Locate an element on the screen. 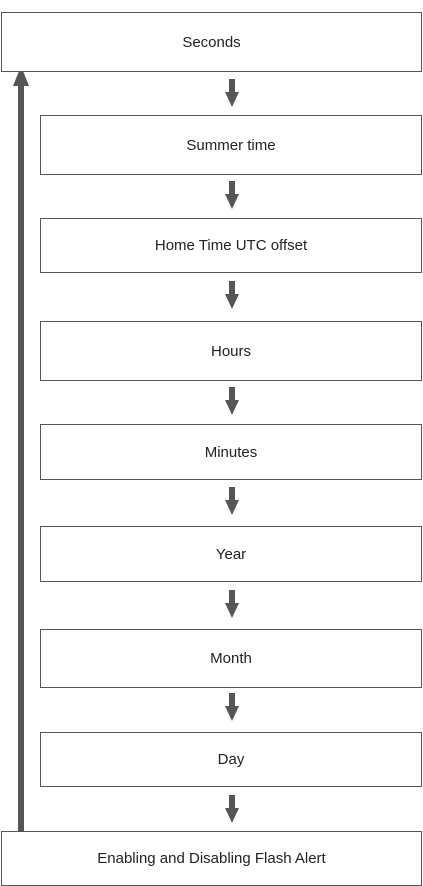 Image resolution: width=423 pixels, height=886 pixels. step-seconds-label: Seconds is located at coordinates (211, 42).